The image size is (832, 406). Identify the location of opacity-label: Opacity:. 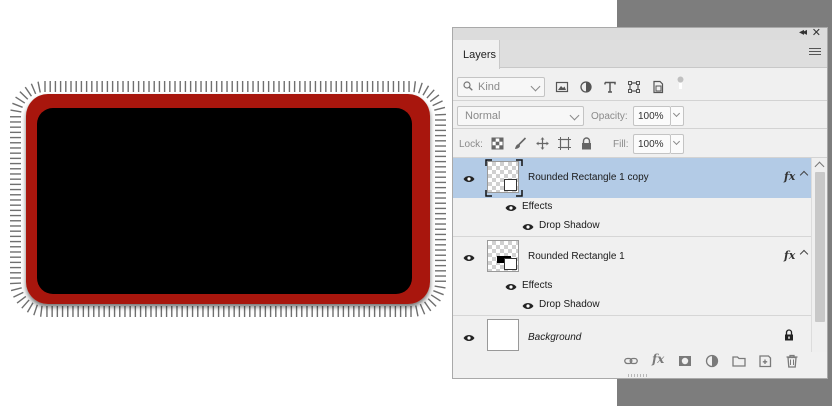
(609, 116).